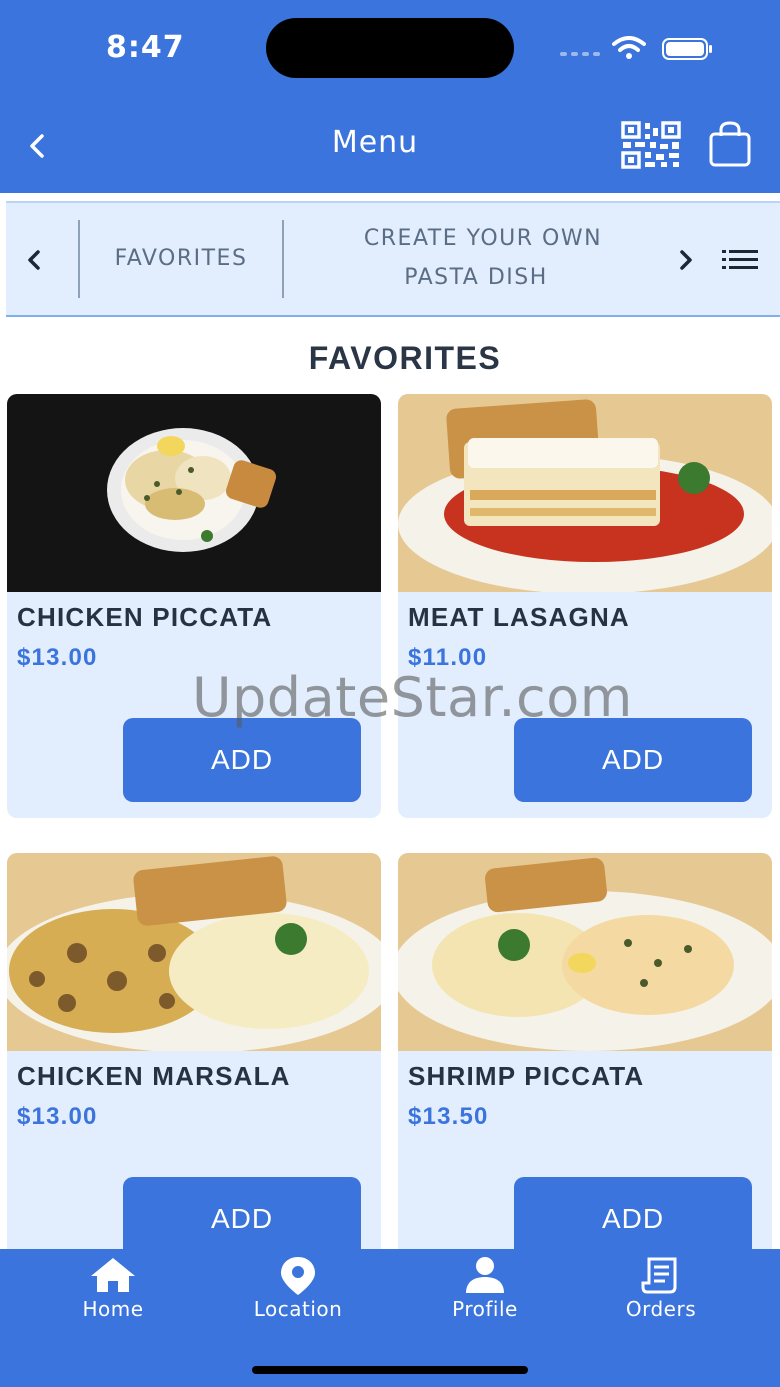 Image resolution: width=780 pixels, height=1387 pixels. Describe the element at coordinates (390, 1370) in the screenshot. I see `home-indicator` at that location.